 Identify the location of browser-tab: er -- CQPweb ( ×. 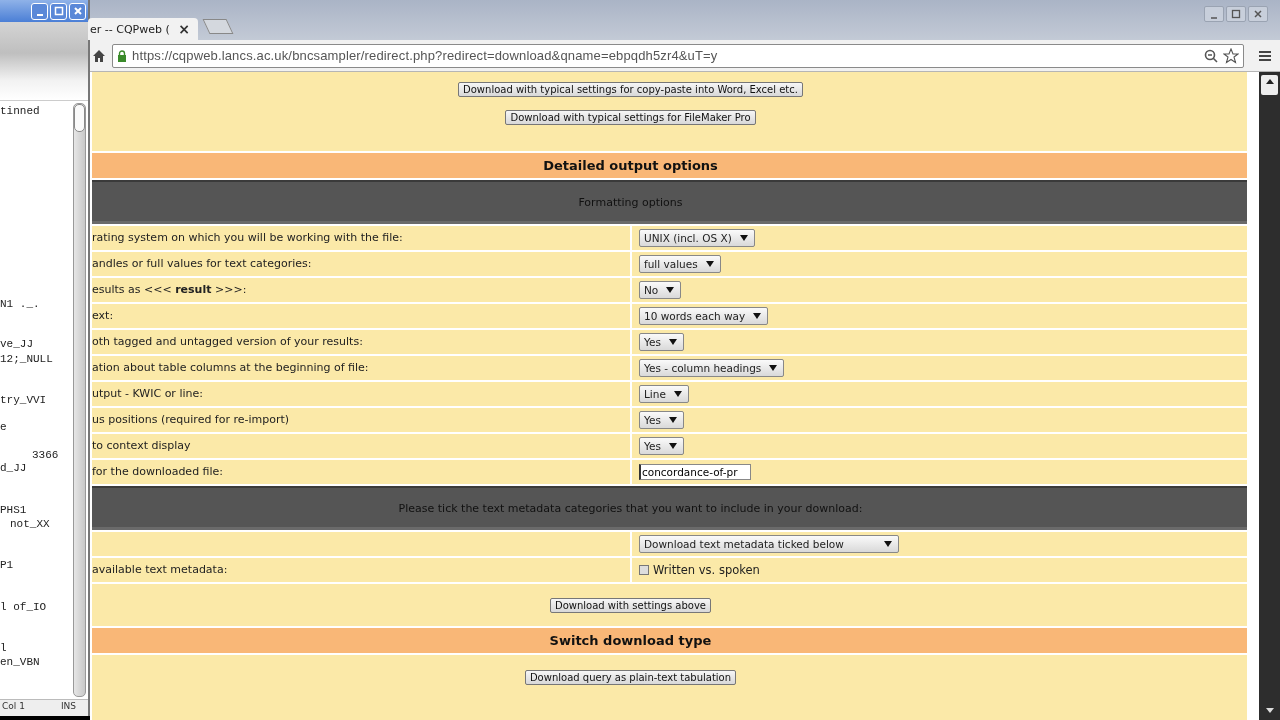
(143, 29).